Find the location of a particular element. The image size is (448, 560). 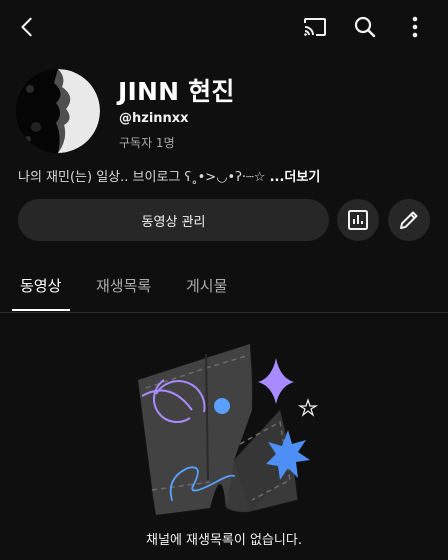

back-button is located at coordinates (27, 27).